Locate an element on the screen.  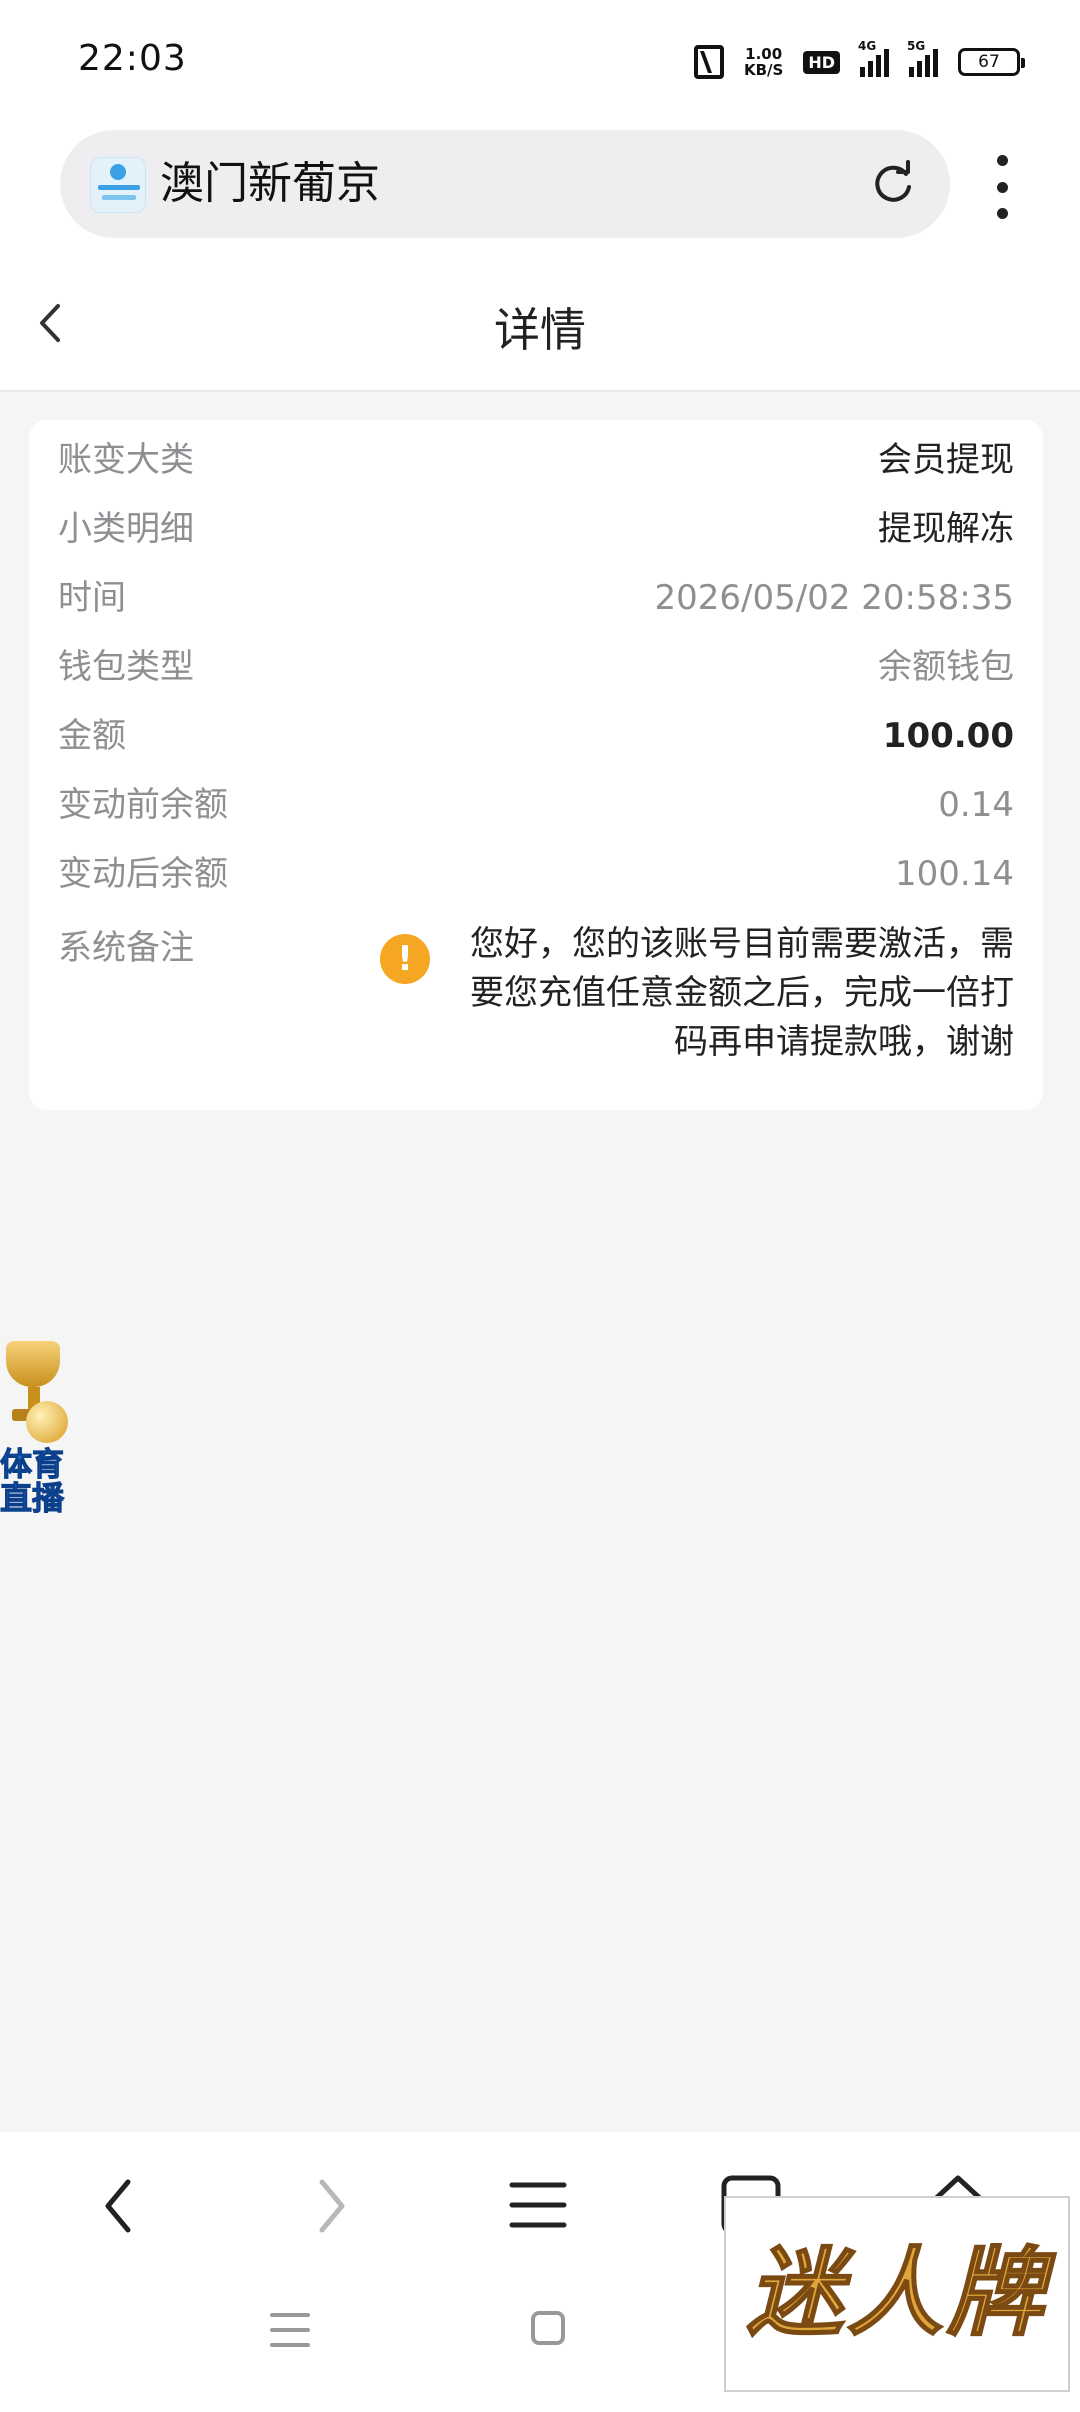
status-time: 22:03 is located at coordinates (132, 58).